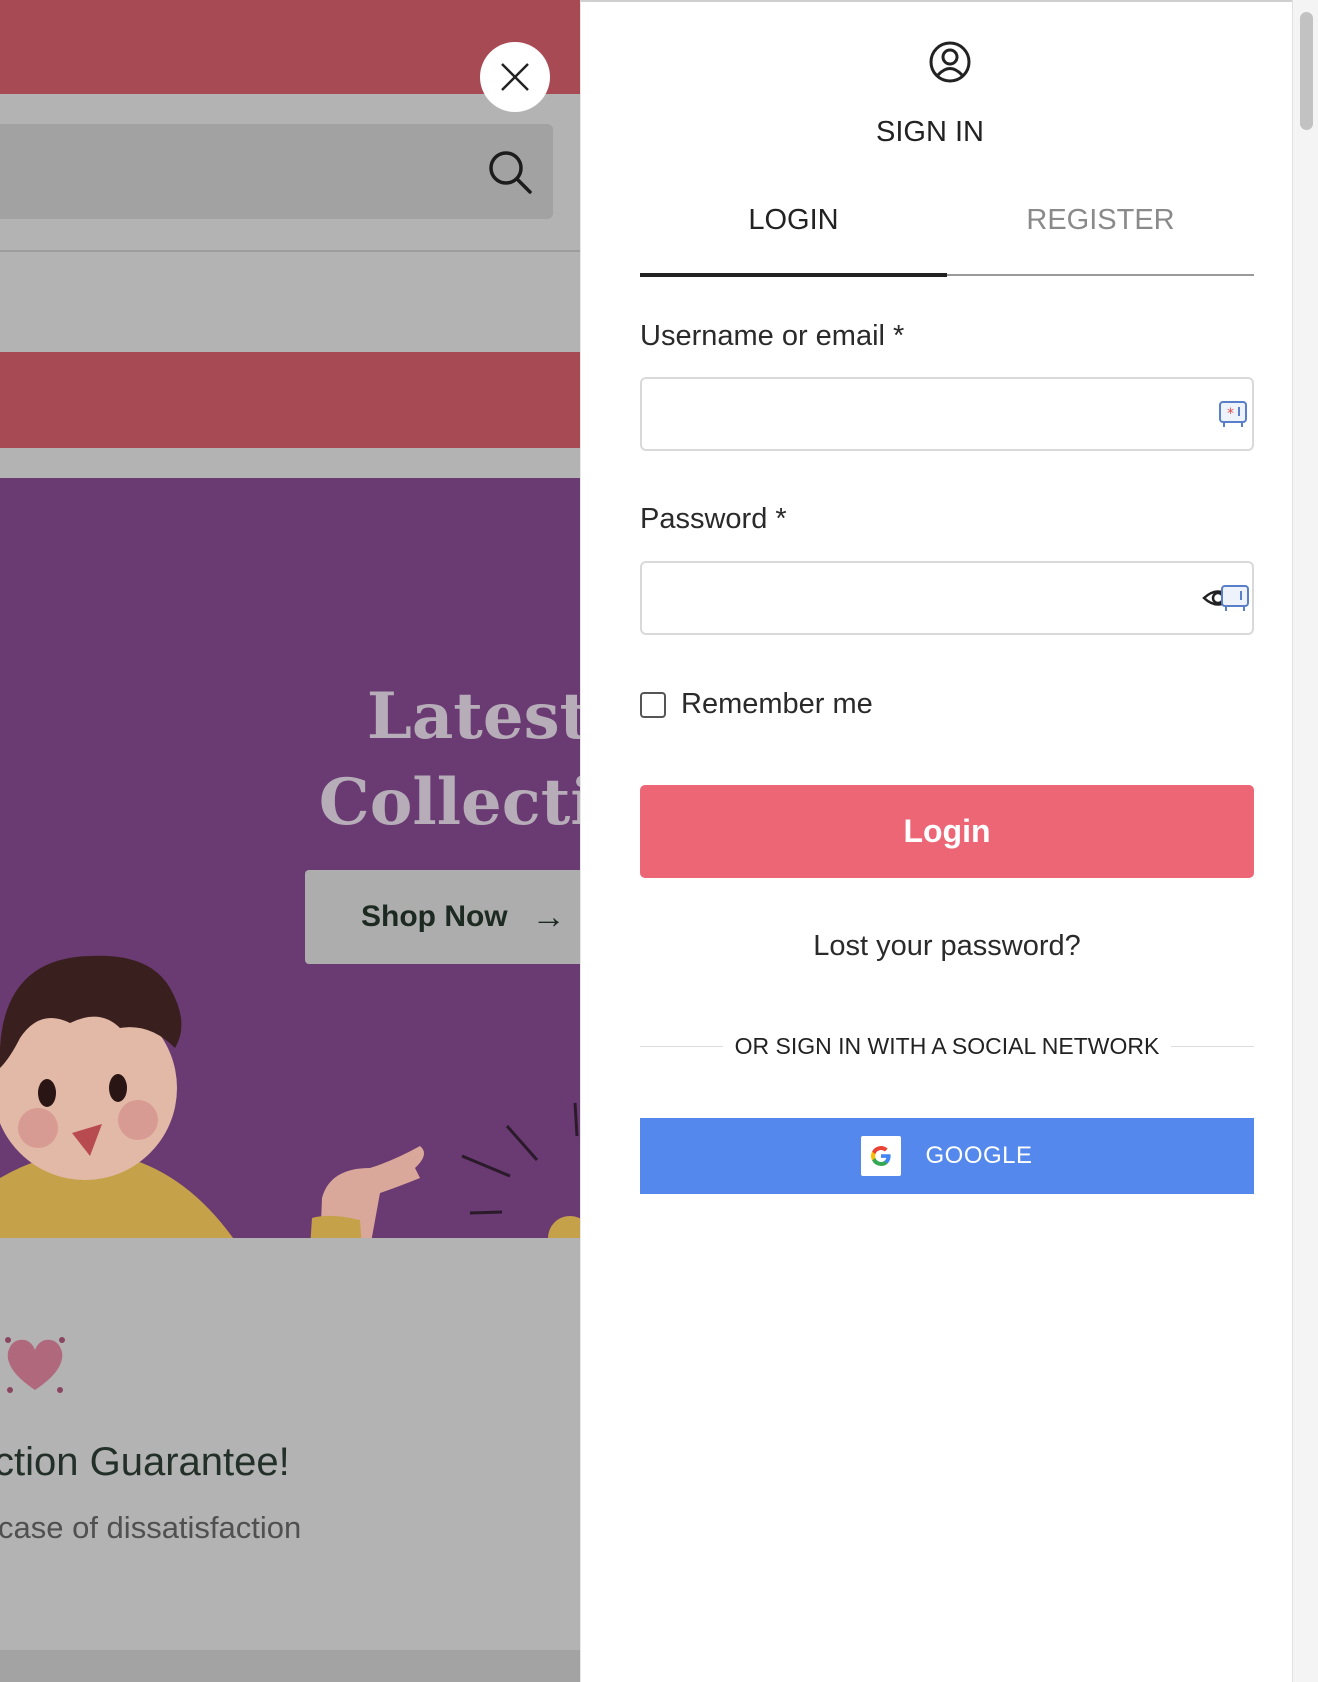 This screenshot has width=1318, height=1682. What do you see at coordinates (881, 1156) in the screenshot?
I see `google-logo-icon` at bounding box center [881, 1156].